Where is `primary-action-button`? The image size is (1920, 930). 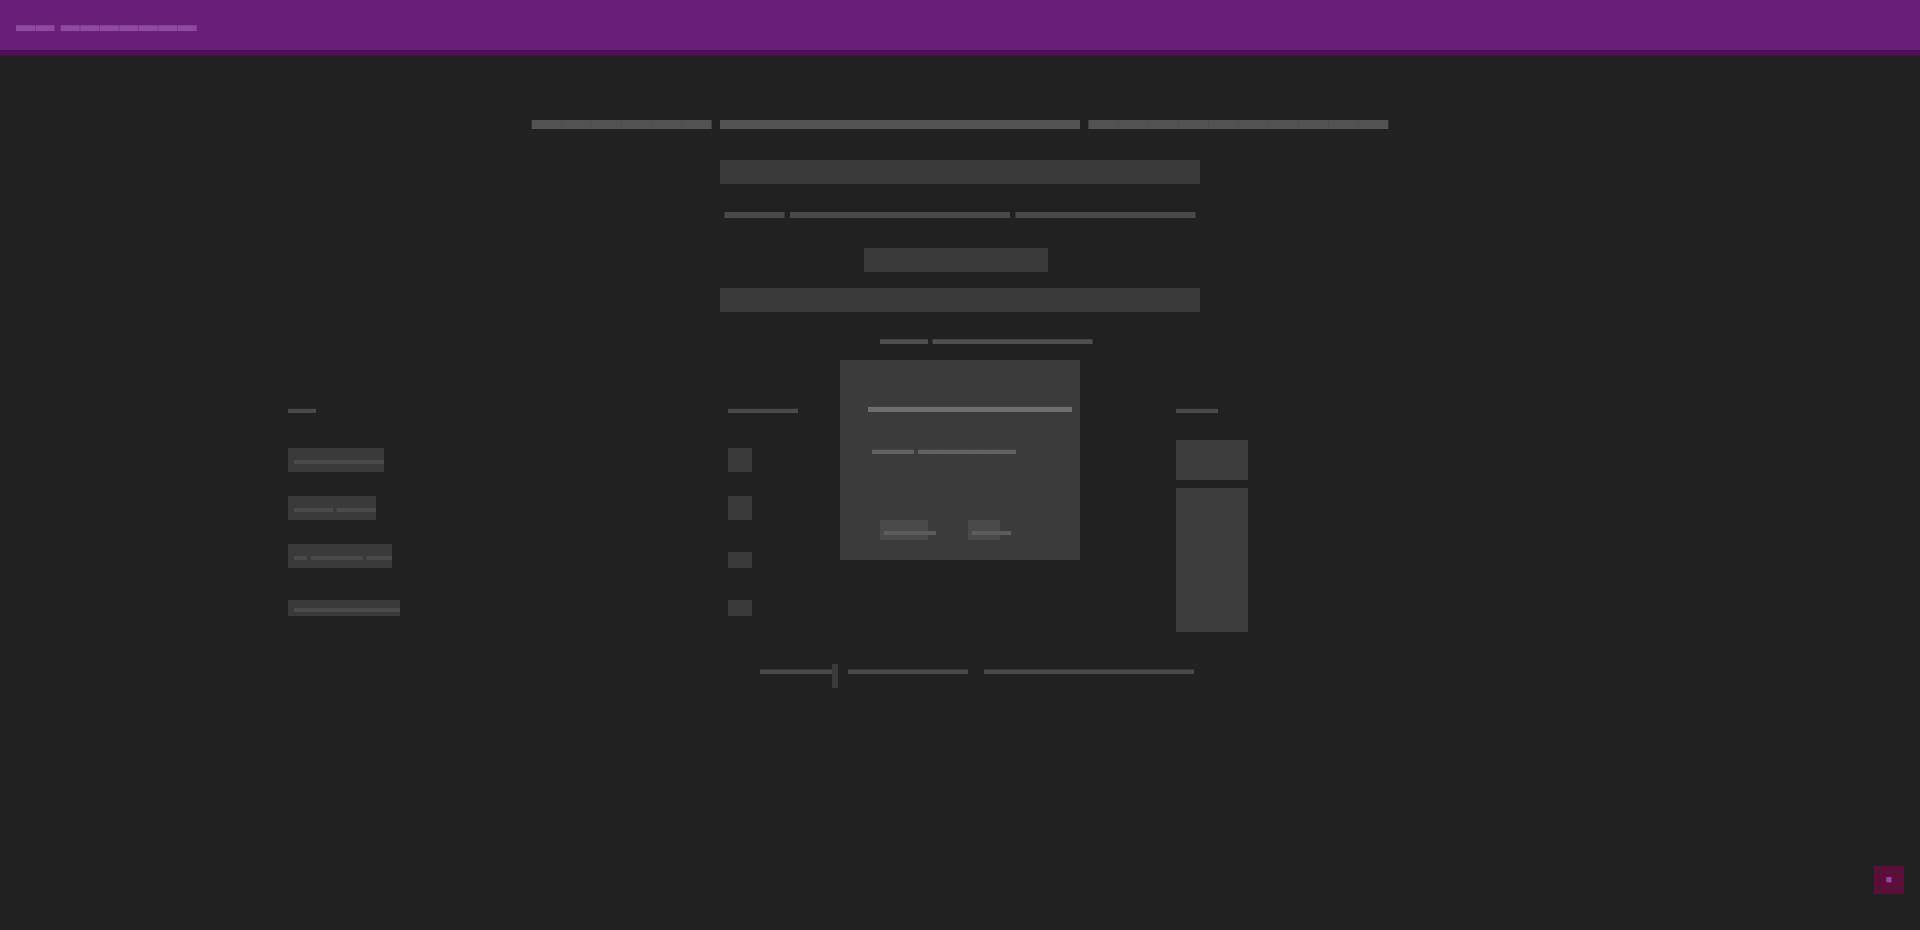 primary-action-button is located at coordinates (956, 260).